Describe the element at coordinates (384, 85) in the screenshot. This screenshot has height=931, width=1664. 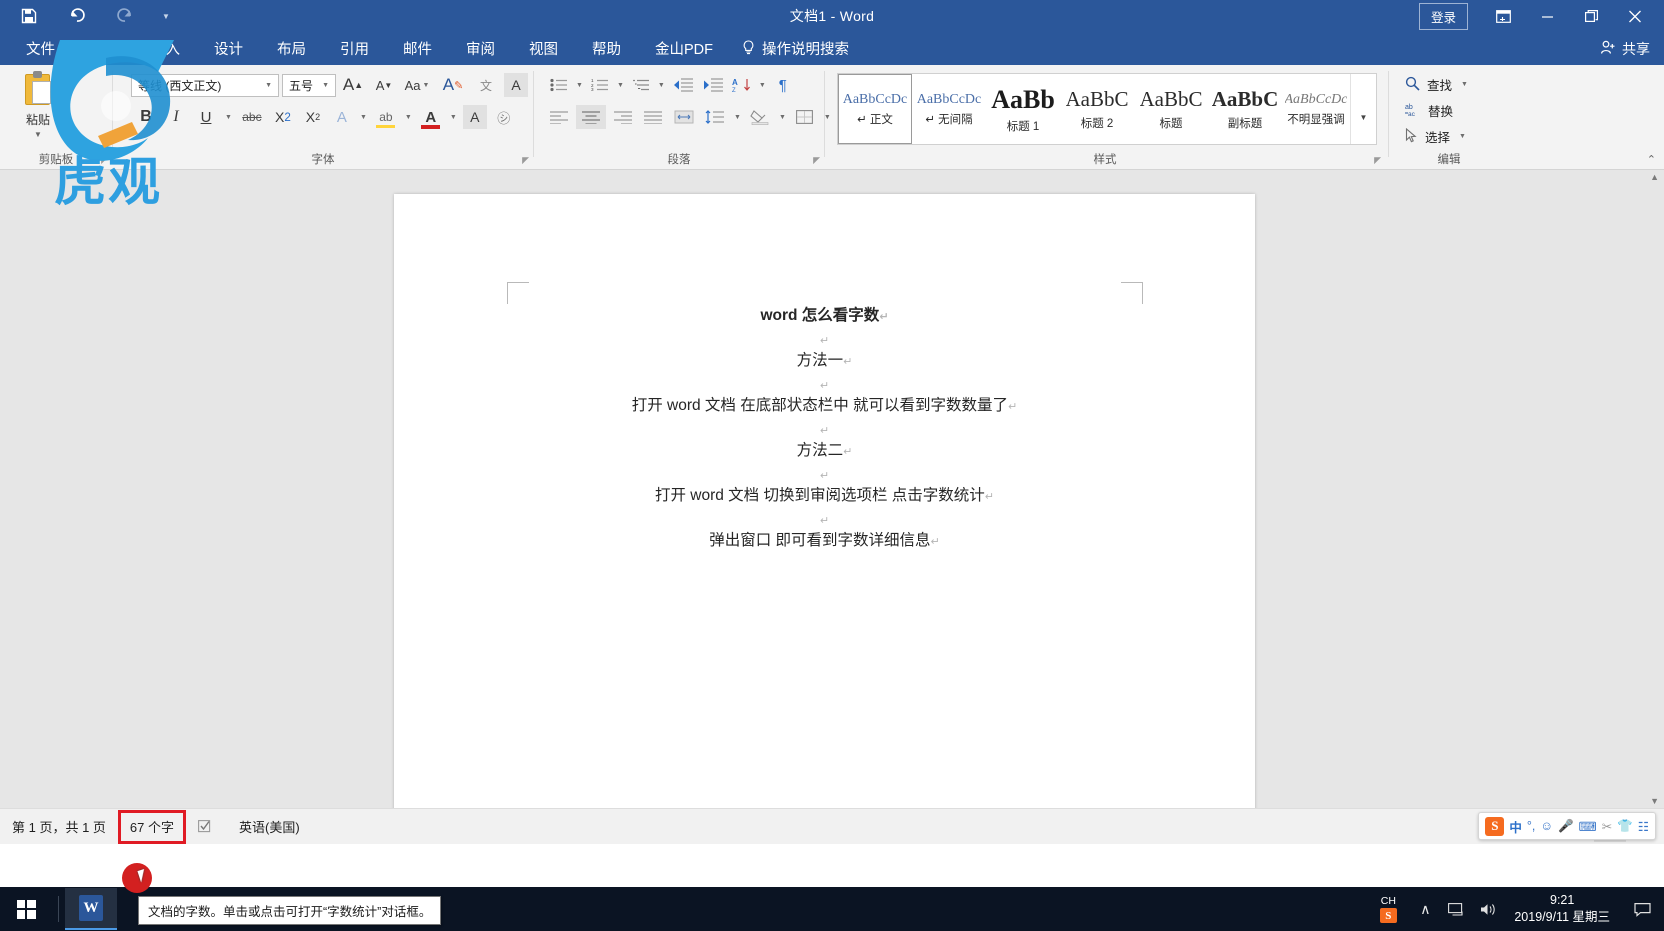
I see `shrink-font-icon: A ▼` at that location.